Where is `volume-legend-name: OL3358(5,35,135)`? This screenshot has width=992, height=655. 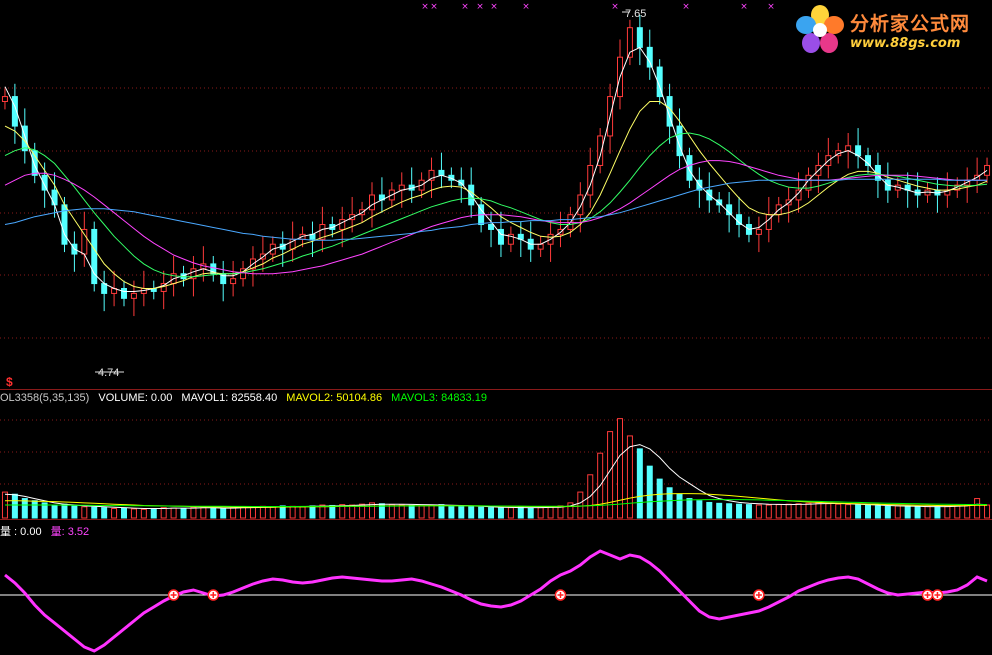 volume-legend-name: OL3358(5,35,135) is located at coordinates (45, 398).